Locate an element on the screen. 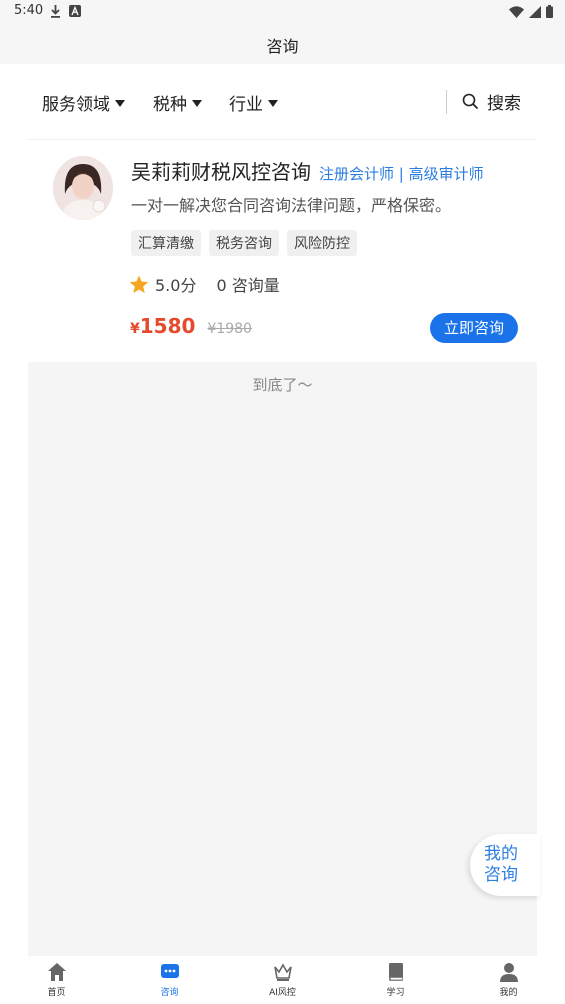  status-notification-icons is located at coordinates (65, 11).